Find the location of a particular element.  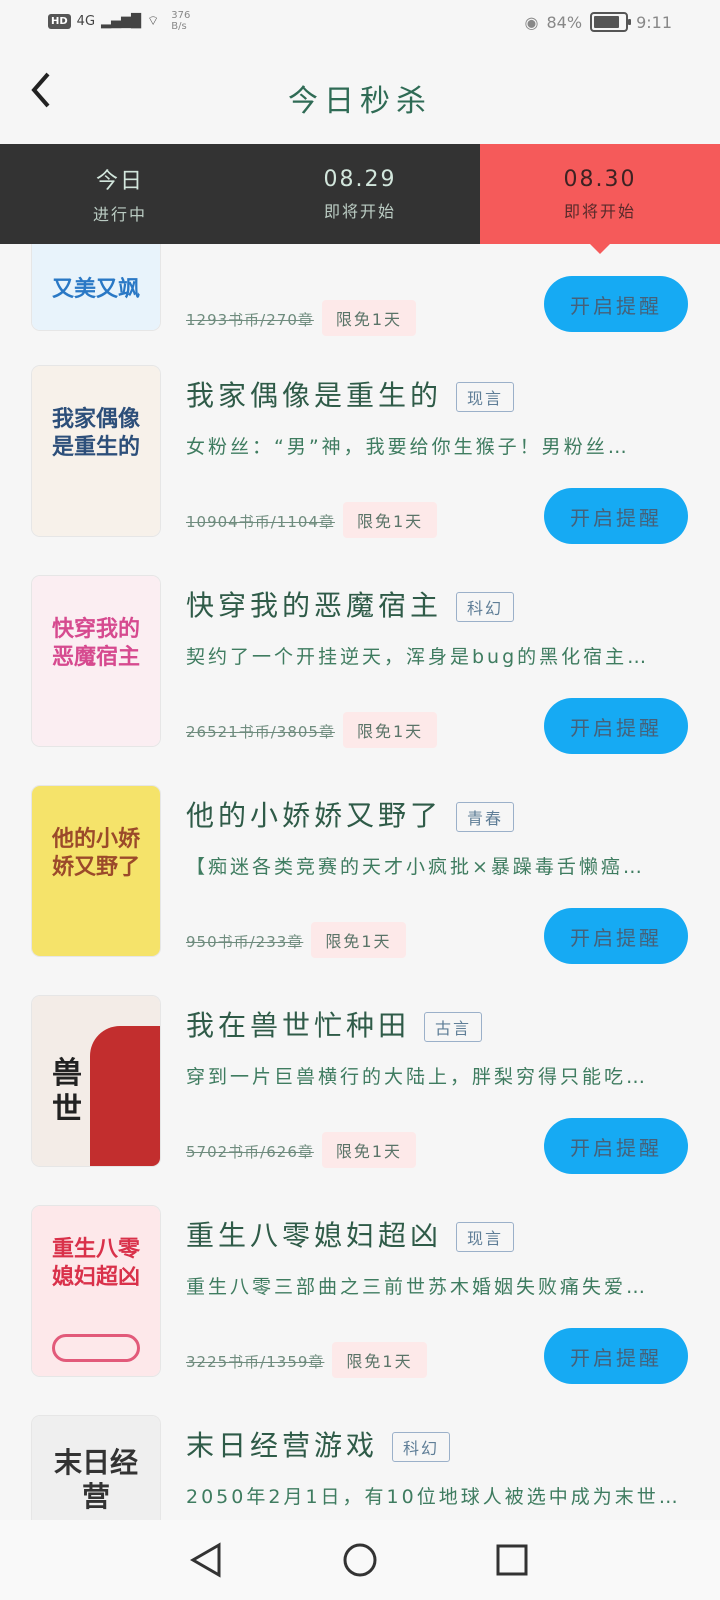

nav-home-icon is located at coordinates (360, 1560).